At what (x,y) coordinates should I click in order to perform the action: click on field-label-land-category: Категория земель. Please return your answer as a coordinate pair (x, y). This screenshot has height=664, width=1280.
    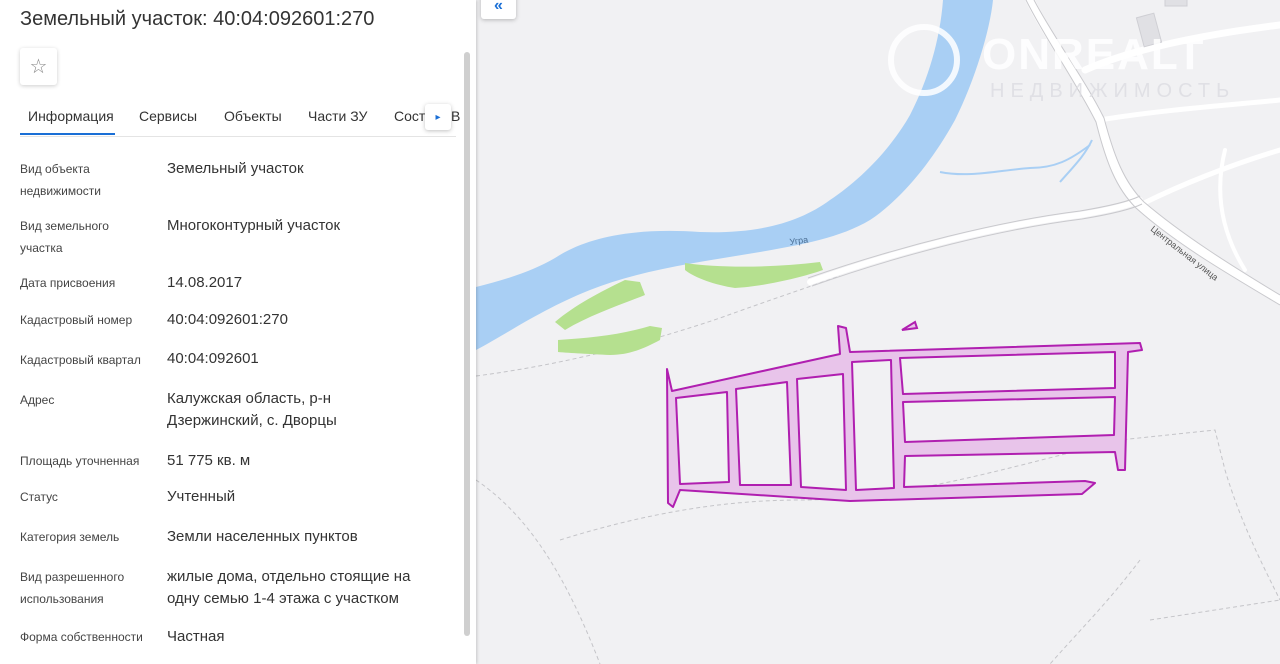
    Looking at the image, I should click on (70, 537).